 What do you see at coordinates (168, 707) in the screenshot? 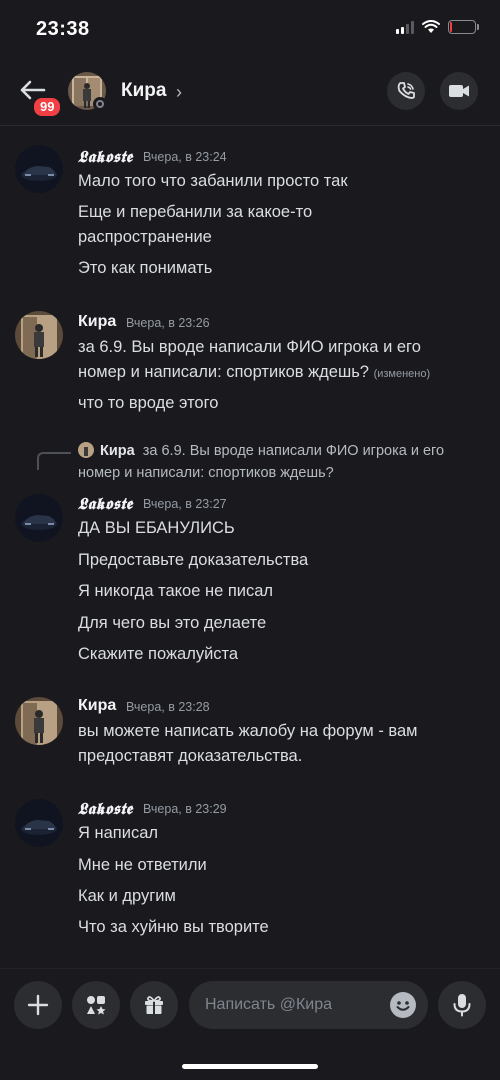
I see `message-timestamp: Вчера, в 23:28` at bounding box center [168, 707].